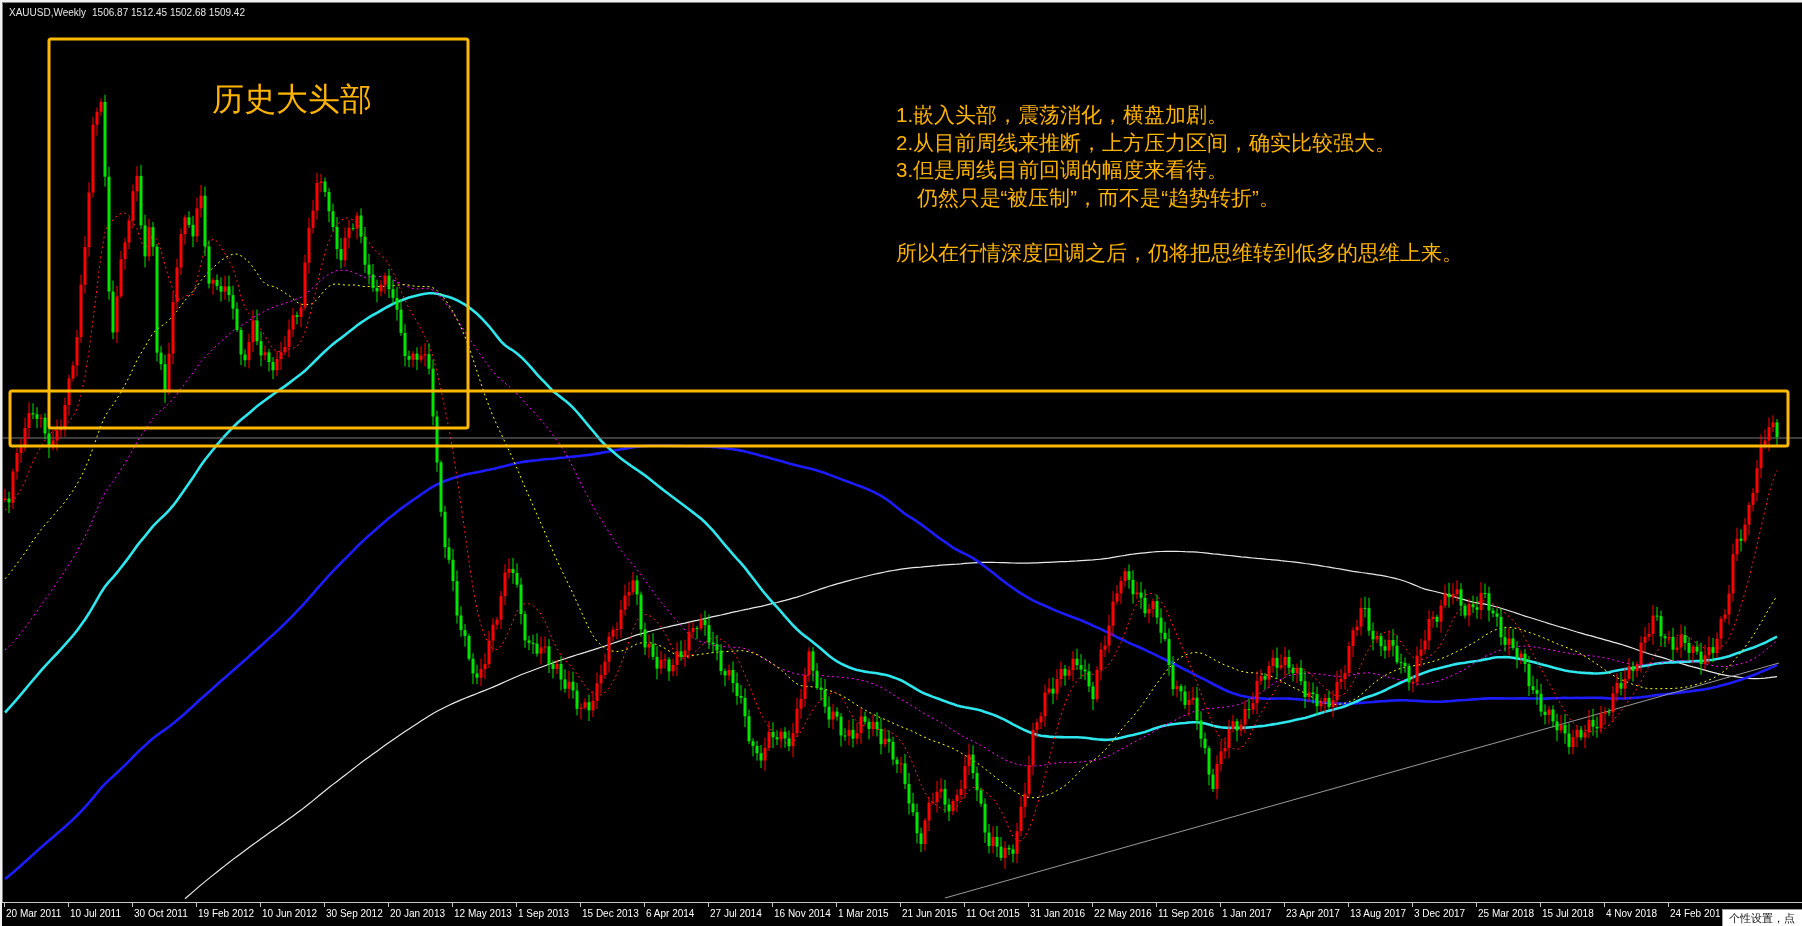 This screenshot has width=1802, height=926. What do you see at coordinates (1062, 170) in the screenshot?
I see `annotation-line: 3.但是周线目前回调的幅度来看待。` at bounding box center [1062, 170].